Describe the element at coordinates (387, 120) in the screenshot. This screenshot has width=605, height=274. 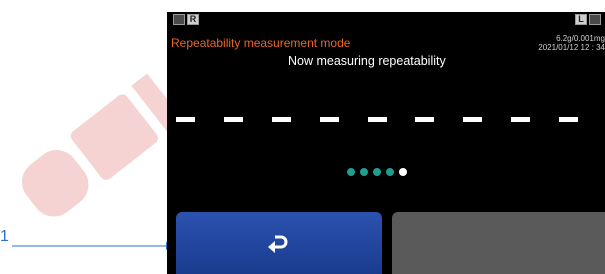
I see `weight-reading-placeholder` at that location.